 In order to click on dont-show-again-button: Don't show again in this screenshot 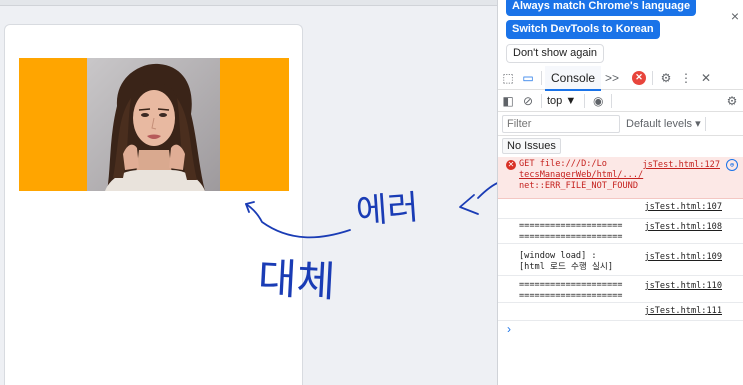, I will do `click(555, 53)`.